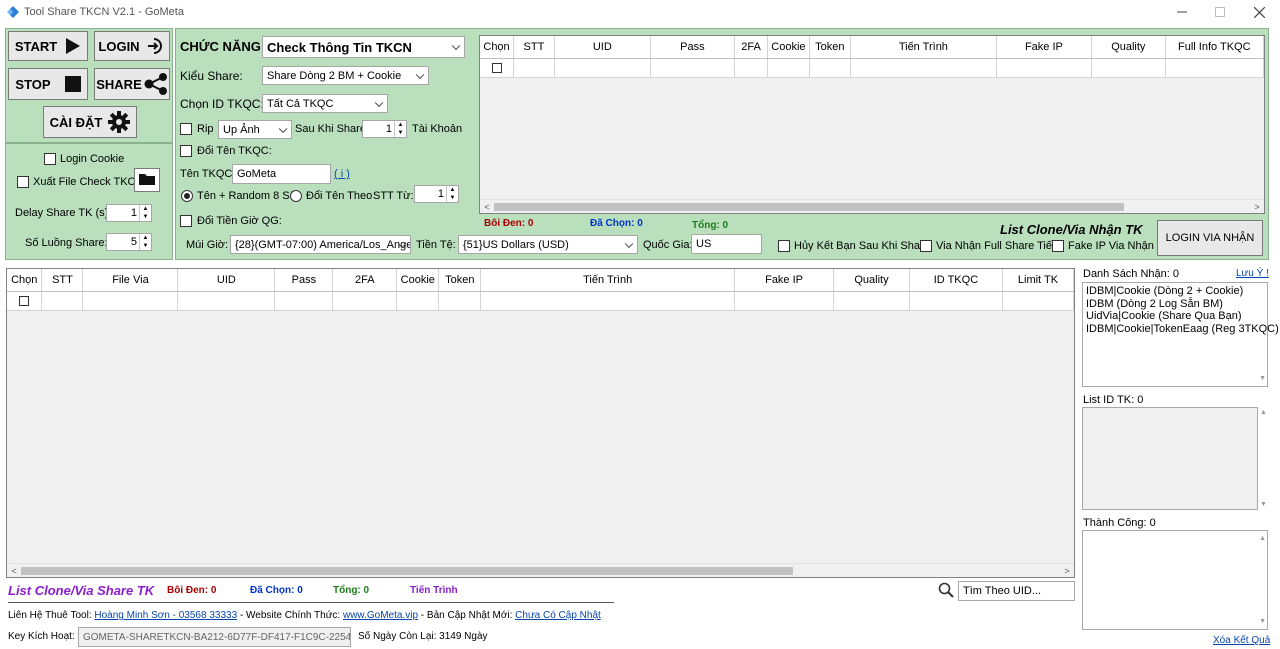 The image size is (1280, 649). I want to click on top-col-header: UID, so click(602, 47).